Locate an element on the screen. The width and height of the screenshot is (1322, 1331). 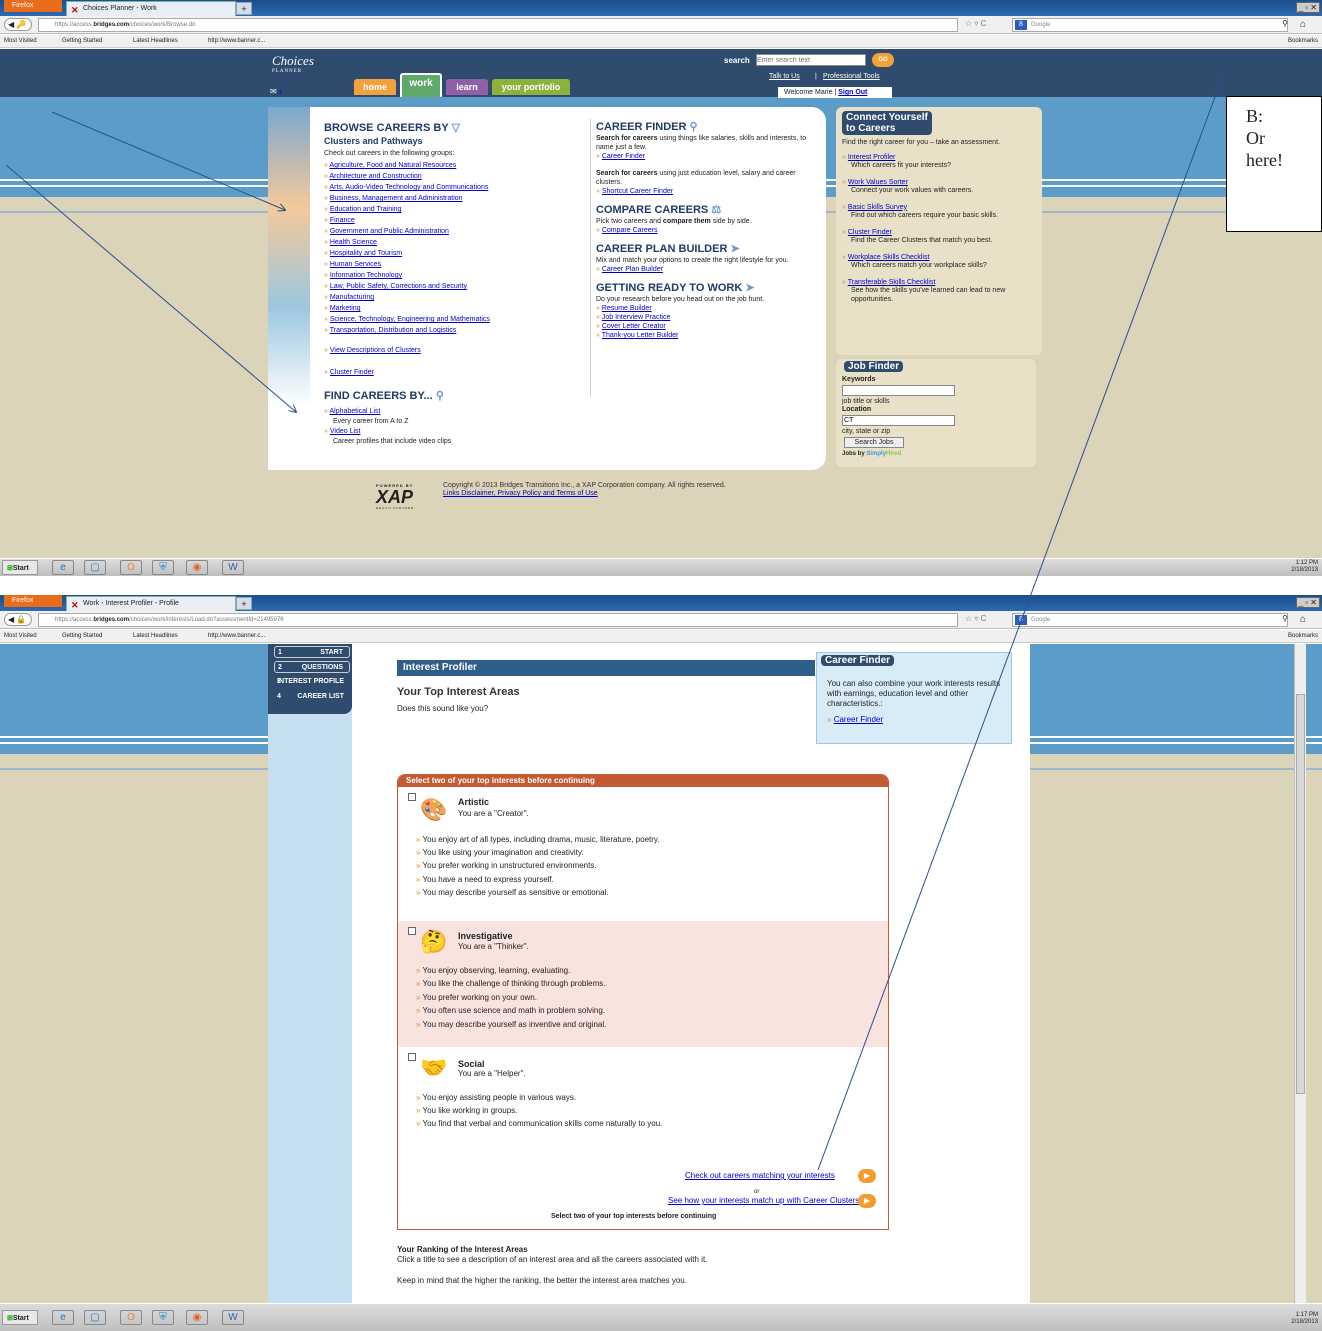
scrollbar is located at coordinates (1300, 973).